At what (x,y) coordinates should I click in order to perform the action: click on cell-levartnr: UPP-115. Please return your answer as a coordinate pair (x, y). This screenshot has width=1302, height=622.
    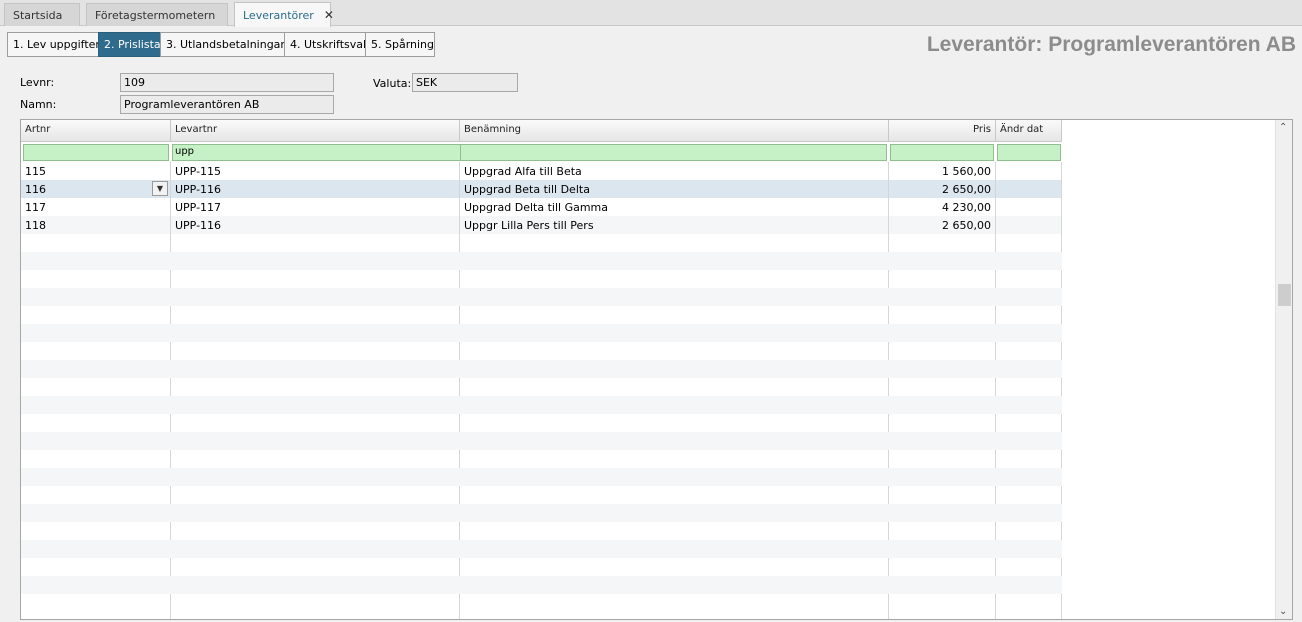
    Looking at the image, I should click on (315, 171).